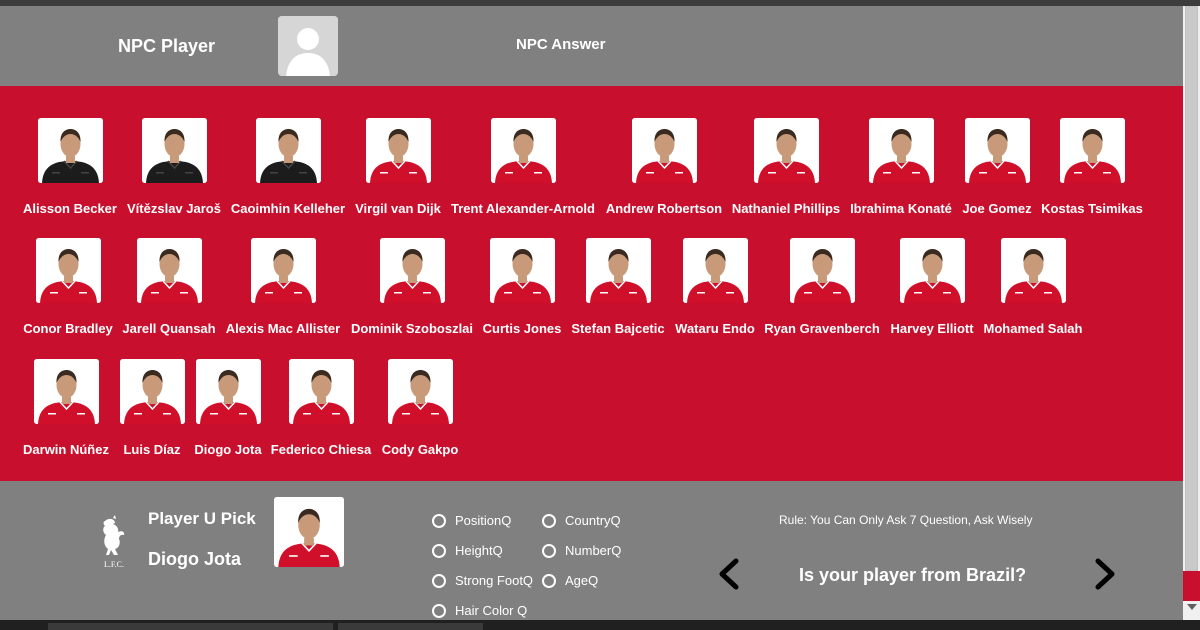 This screenshot has height=630, width=1200. What do you see at coordinates (1191, 586) in the screenshot?
I see `scrollbar-track-accent` at bounding box center [1191, 586].